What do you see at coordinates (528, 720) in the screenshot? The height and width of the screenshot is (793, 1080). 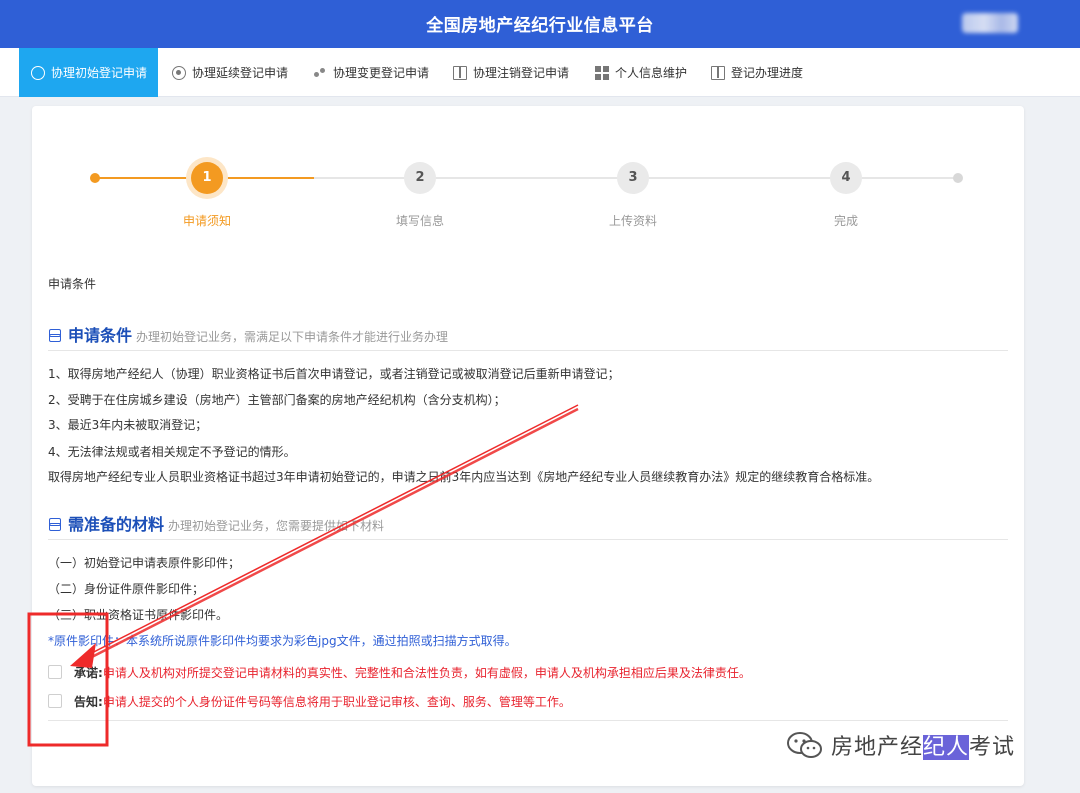 I see `bottom-divider` at bounding box center [528, 720].